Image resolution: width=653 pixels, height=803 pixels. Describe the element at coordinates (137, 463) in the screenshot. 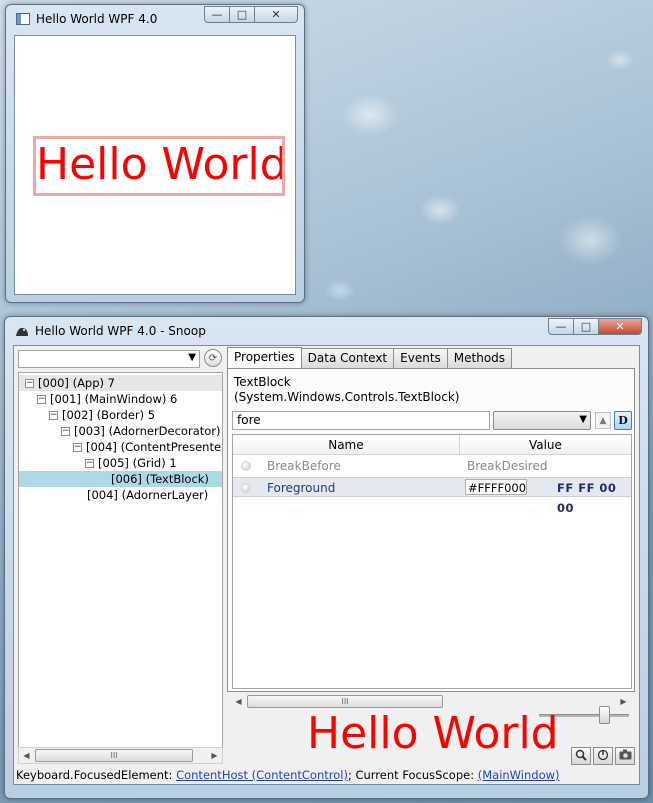

I see `tree-item-label: [005] (Grid) 1` at that location.